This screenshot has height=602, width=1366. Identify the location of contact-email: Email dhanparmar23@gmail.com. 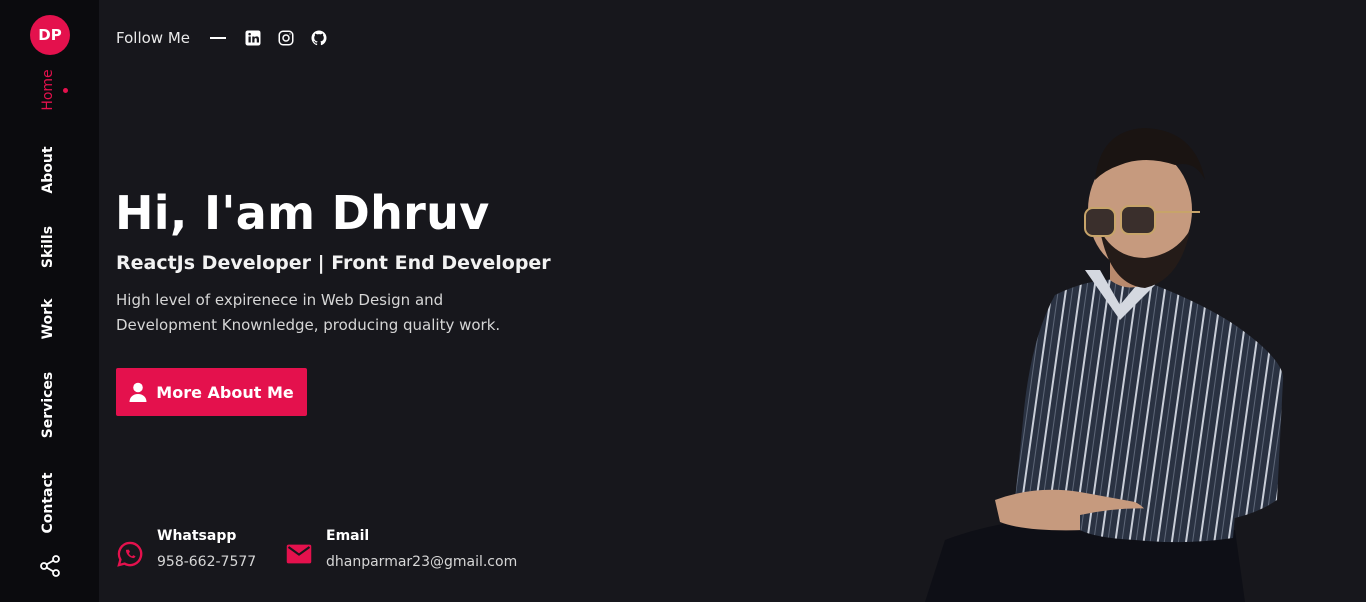
(401, 549).